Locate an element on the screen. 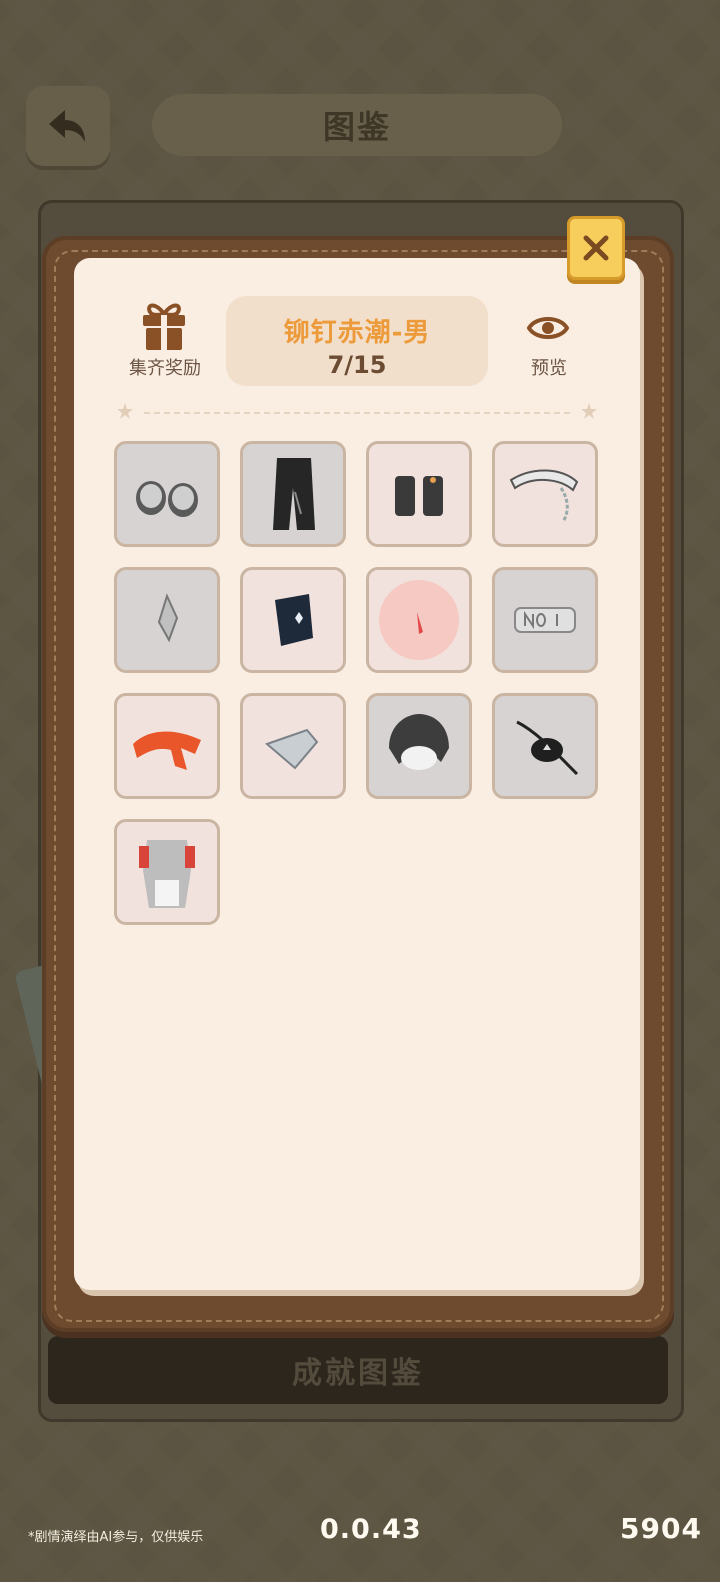 The width and height of the screenshot is (720, 1582). close-icon is located at coordinates (596, 248).